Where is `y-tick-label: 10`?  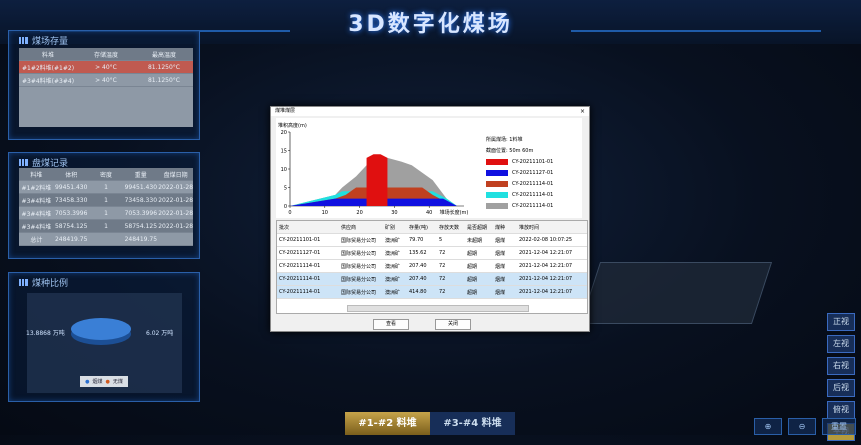 y-tick-label: 10 is located at coordinates (284, 170).